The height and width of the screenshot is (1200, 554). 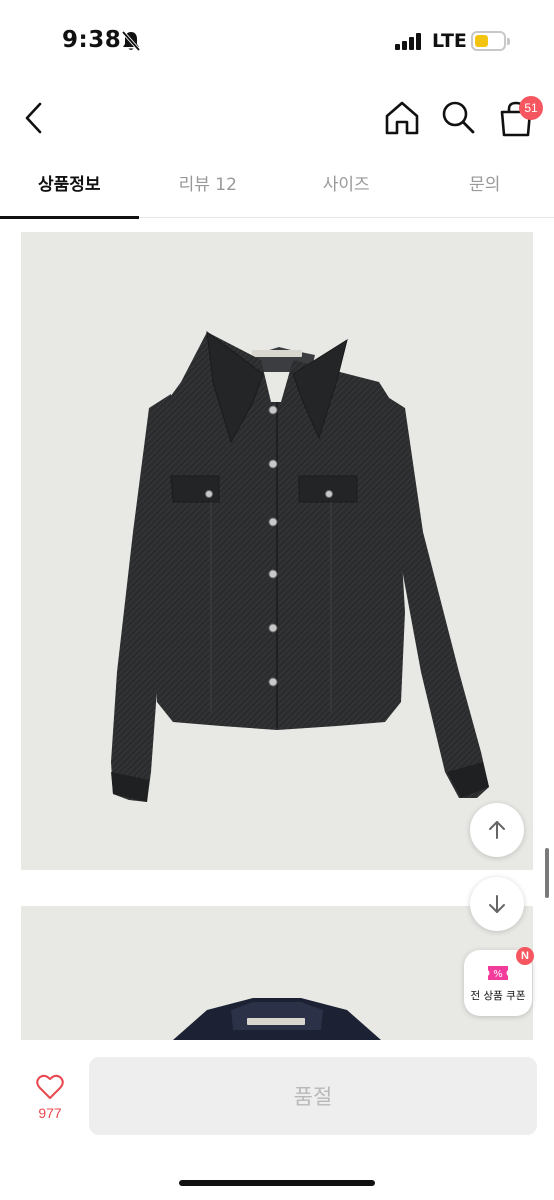 I want to click on scroll-top-button, so click(x=497, y=830).